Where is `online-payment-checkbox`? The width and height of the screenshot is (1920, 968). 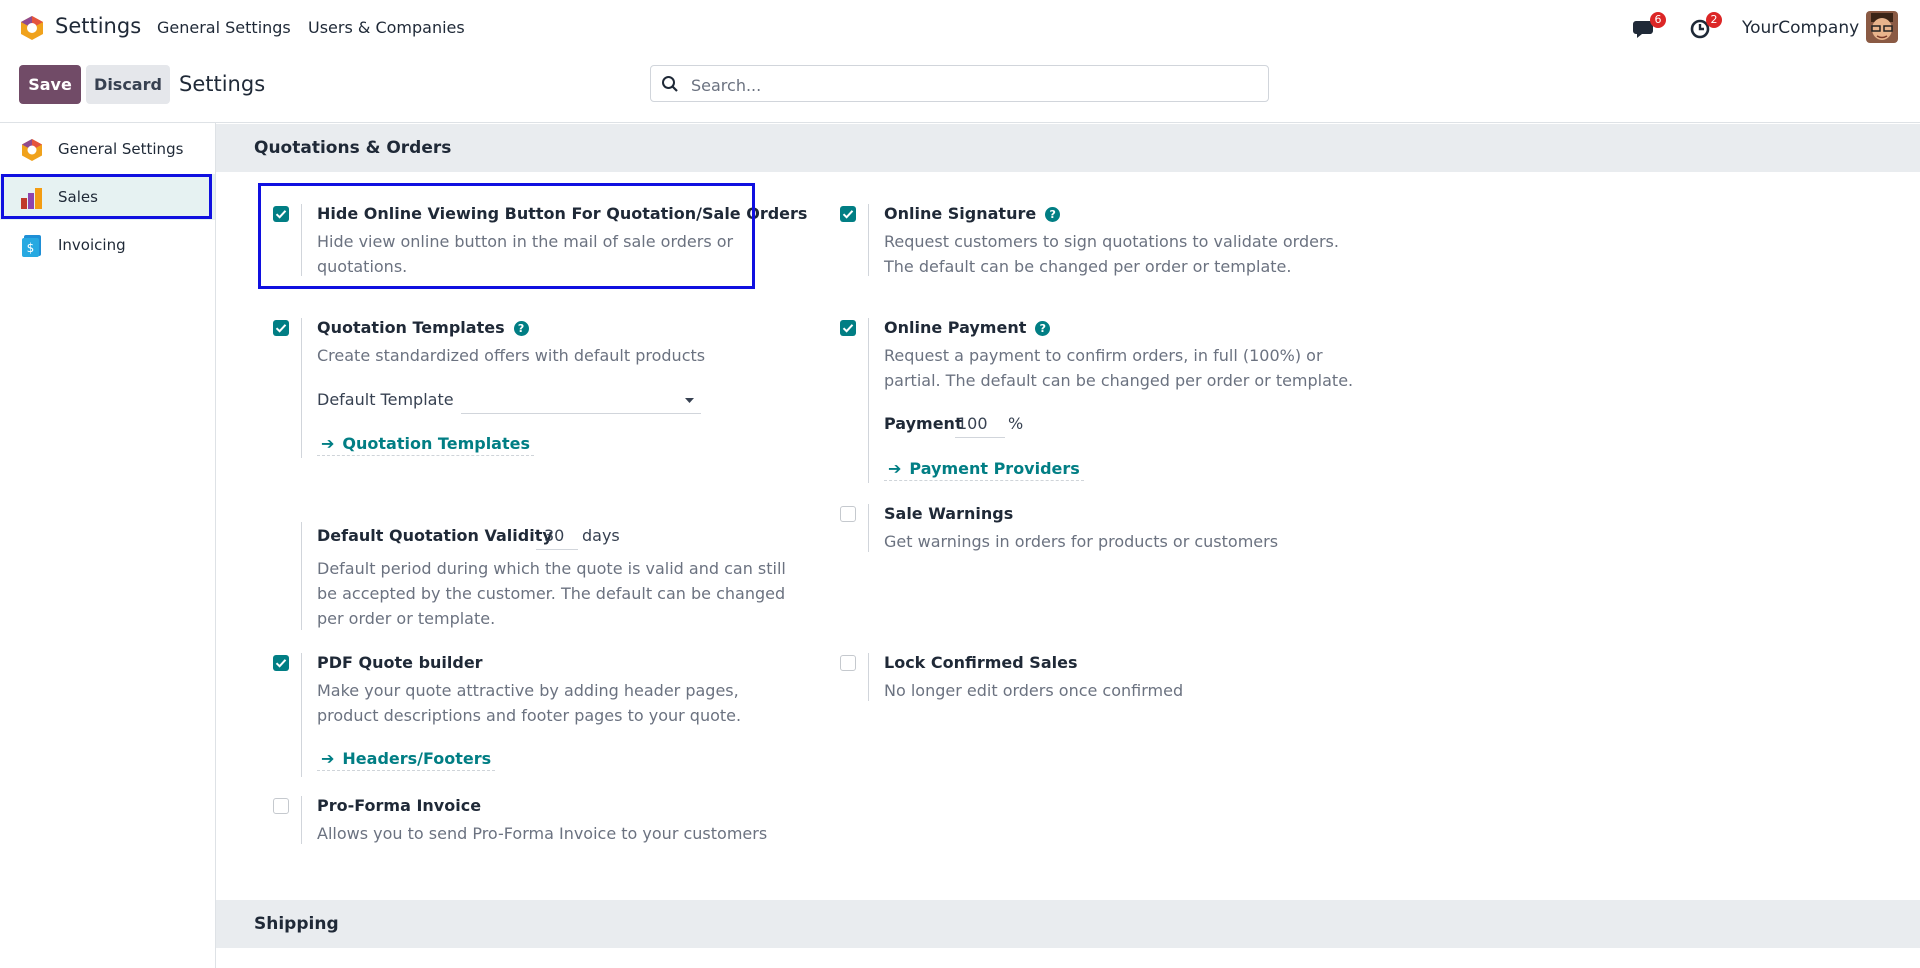
online-payment-checkbox is located at coordinates (848, 328).